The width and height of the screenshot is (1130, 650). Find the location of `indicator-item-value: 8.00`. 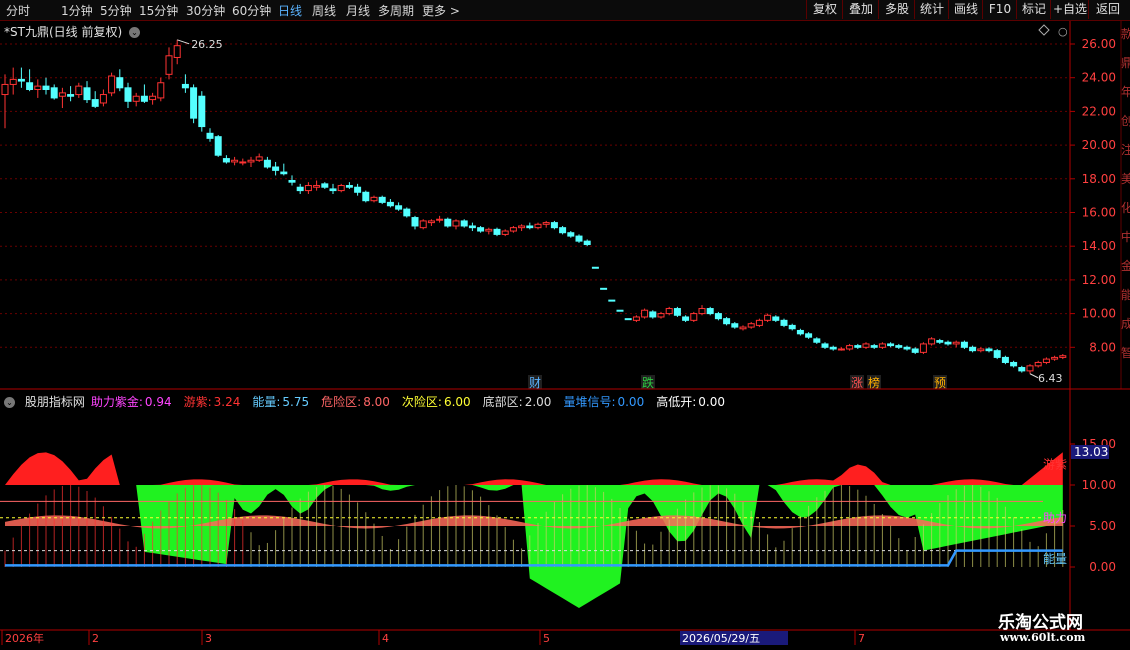

indicator-item-value: 8.00 is located at coordinates (376, 402).